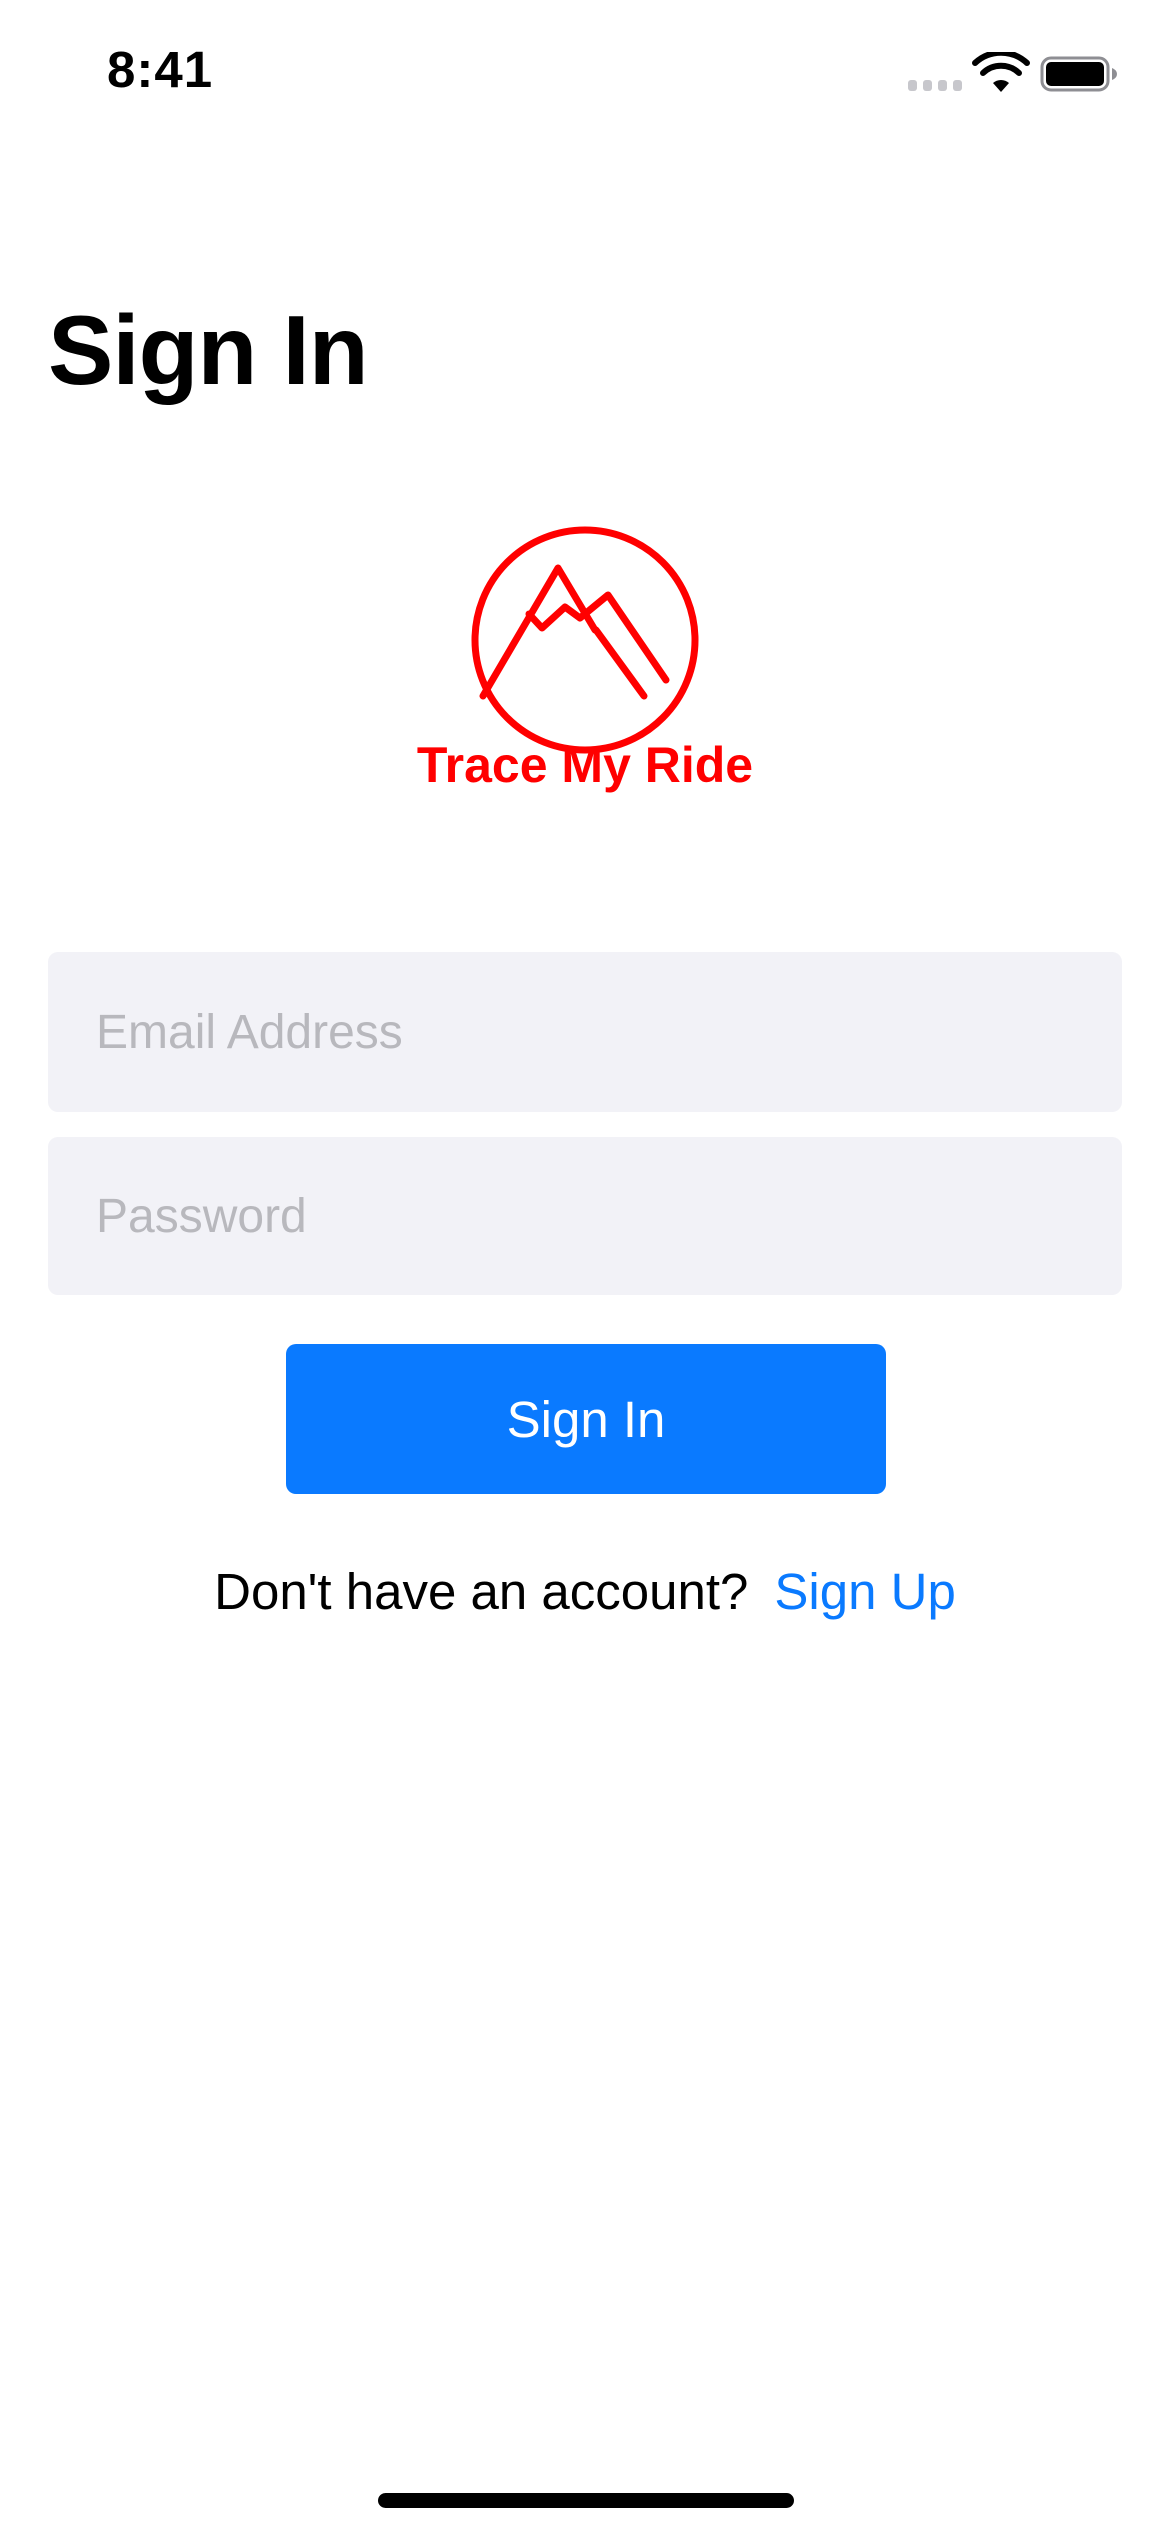  Describe the element at coordinates (585, 640) in the screenshot. I see `mountain-logo-icon` at that location.